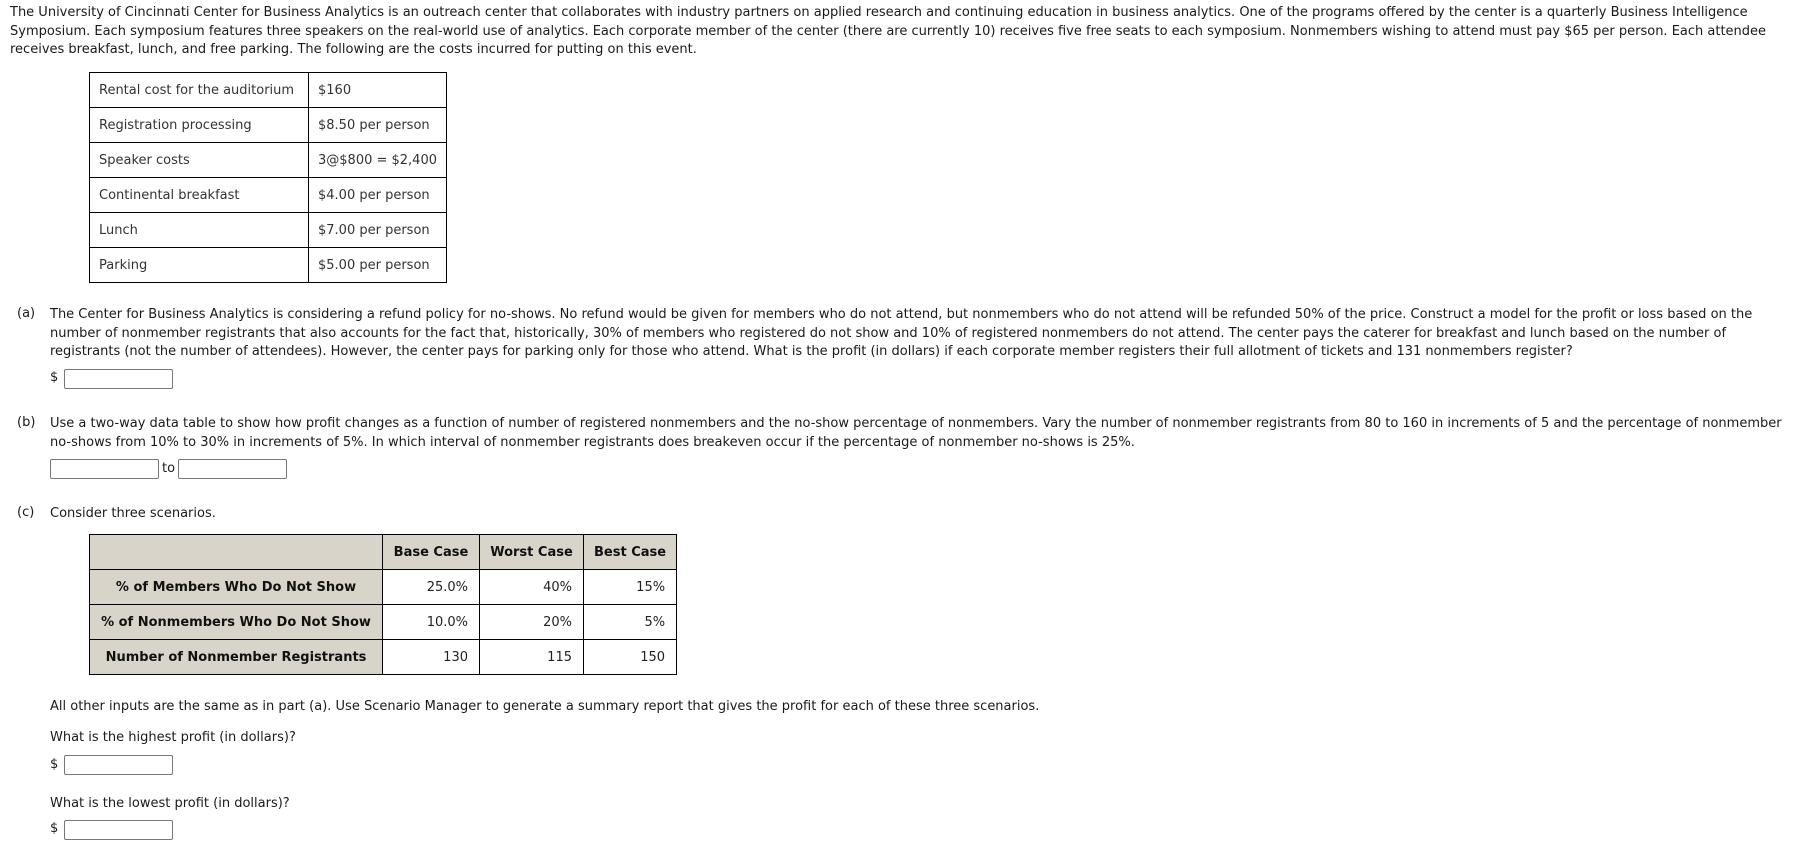 The height and width of the screenshot is (862, 1800). I want to click on header-best-case: Best Case, so click(630, 552).